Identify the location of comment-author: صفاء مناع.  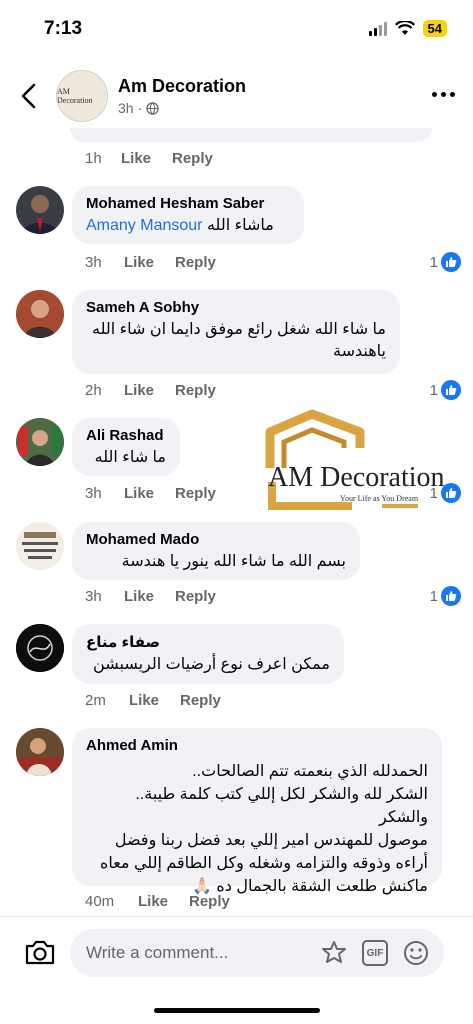
(208, 642).